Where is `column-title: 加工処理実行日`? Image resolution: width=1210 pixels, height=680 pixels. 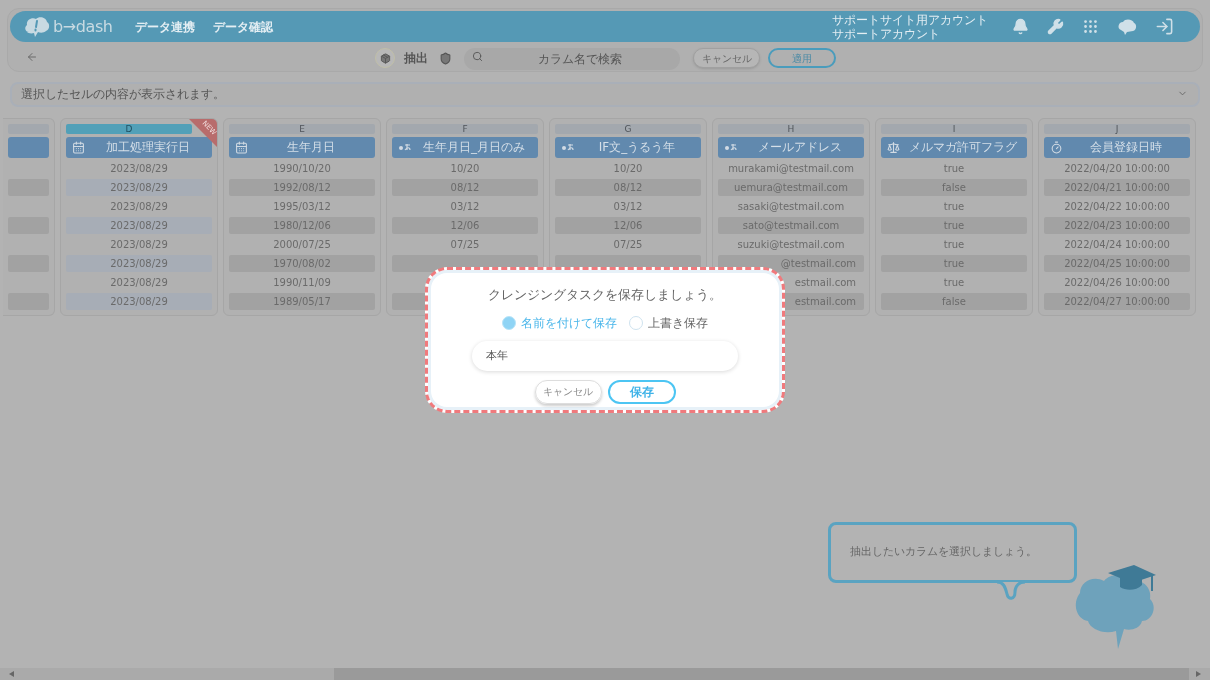 column-title: 加工処理実行日 is located at coordinates (147, 147).